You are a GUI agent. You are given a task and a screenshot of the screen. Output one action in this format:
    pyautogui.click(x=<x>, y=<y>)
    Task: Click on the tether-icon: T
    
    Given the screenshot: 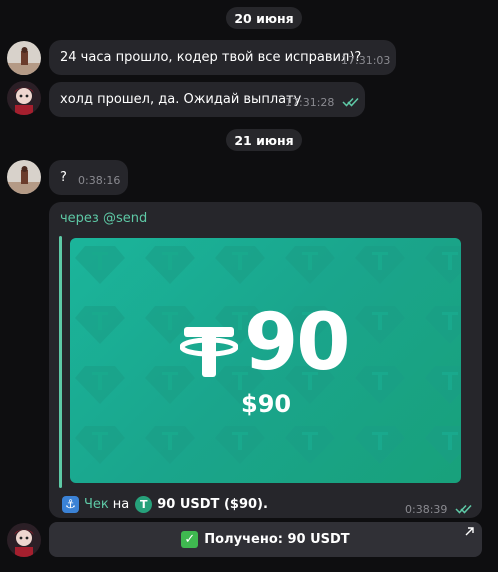 What is the action you would take?
    pyautogui.click(x=144, y=504)
    